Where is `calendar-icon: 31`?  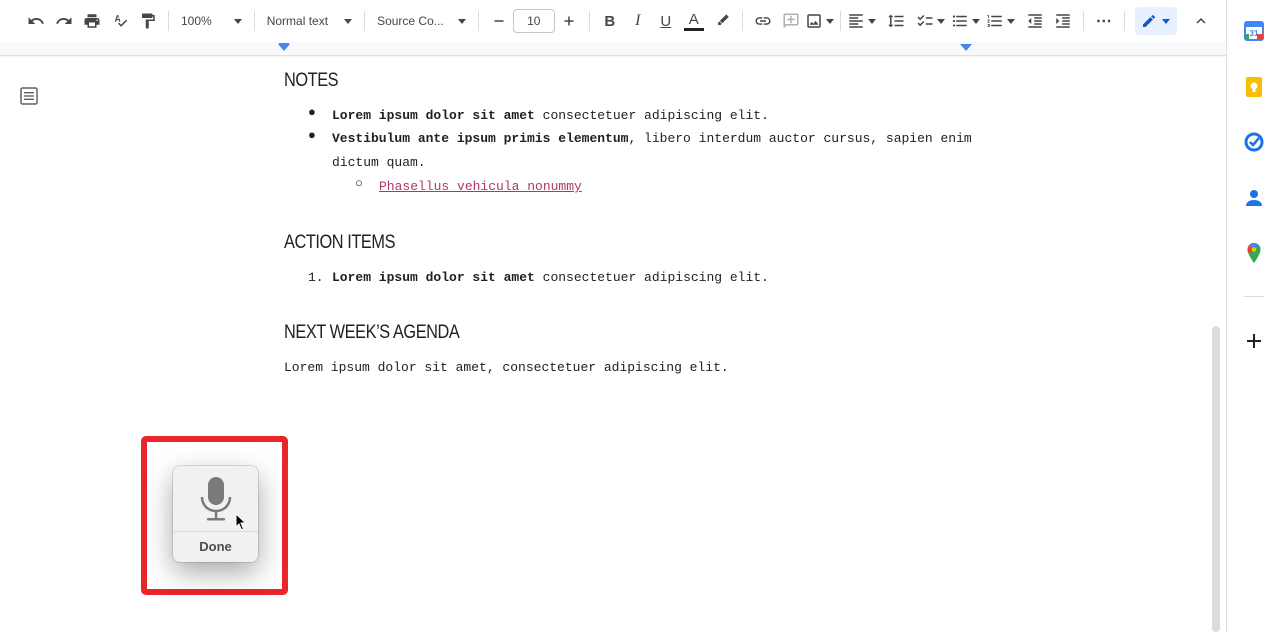
calendar-icon: 31 is located at coordinates (1254, 31).